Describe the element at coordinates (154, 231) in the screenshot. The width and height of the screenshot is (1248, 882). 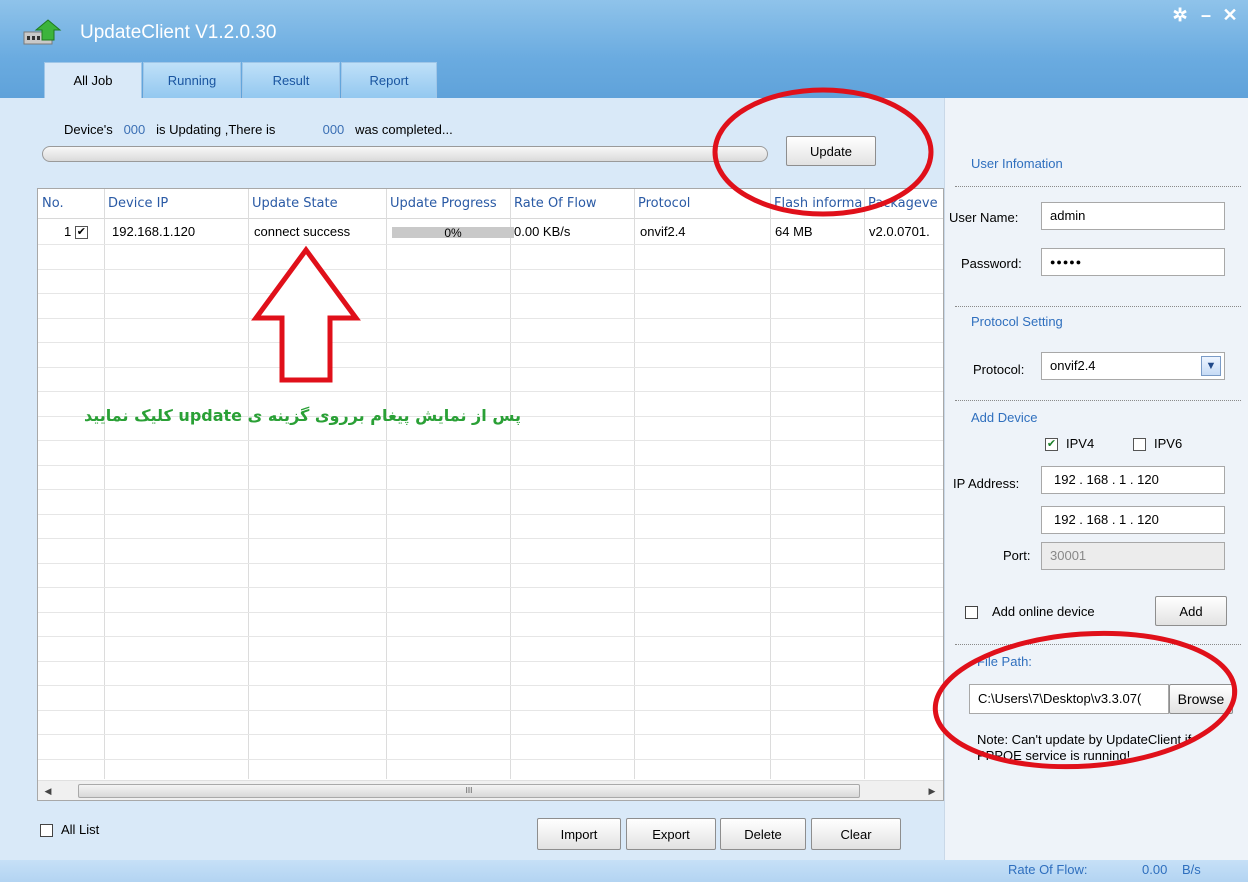
I see `row-device-ip: 192.168.1.120` at that location.